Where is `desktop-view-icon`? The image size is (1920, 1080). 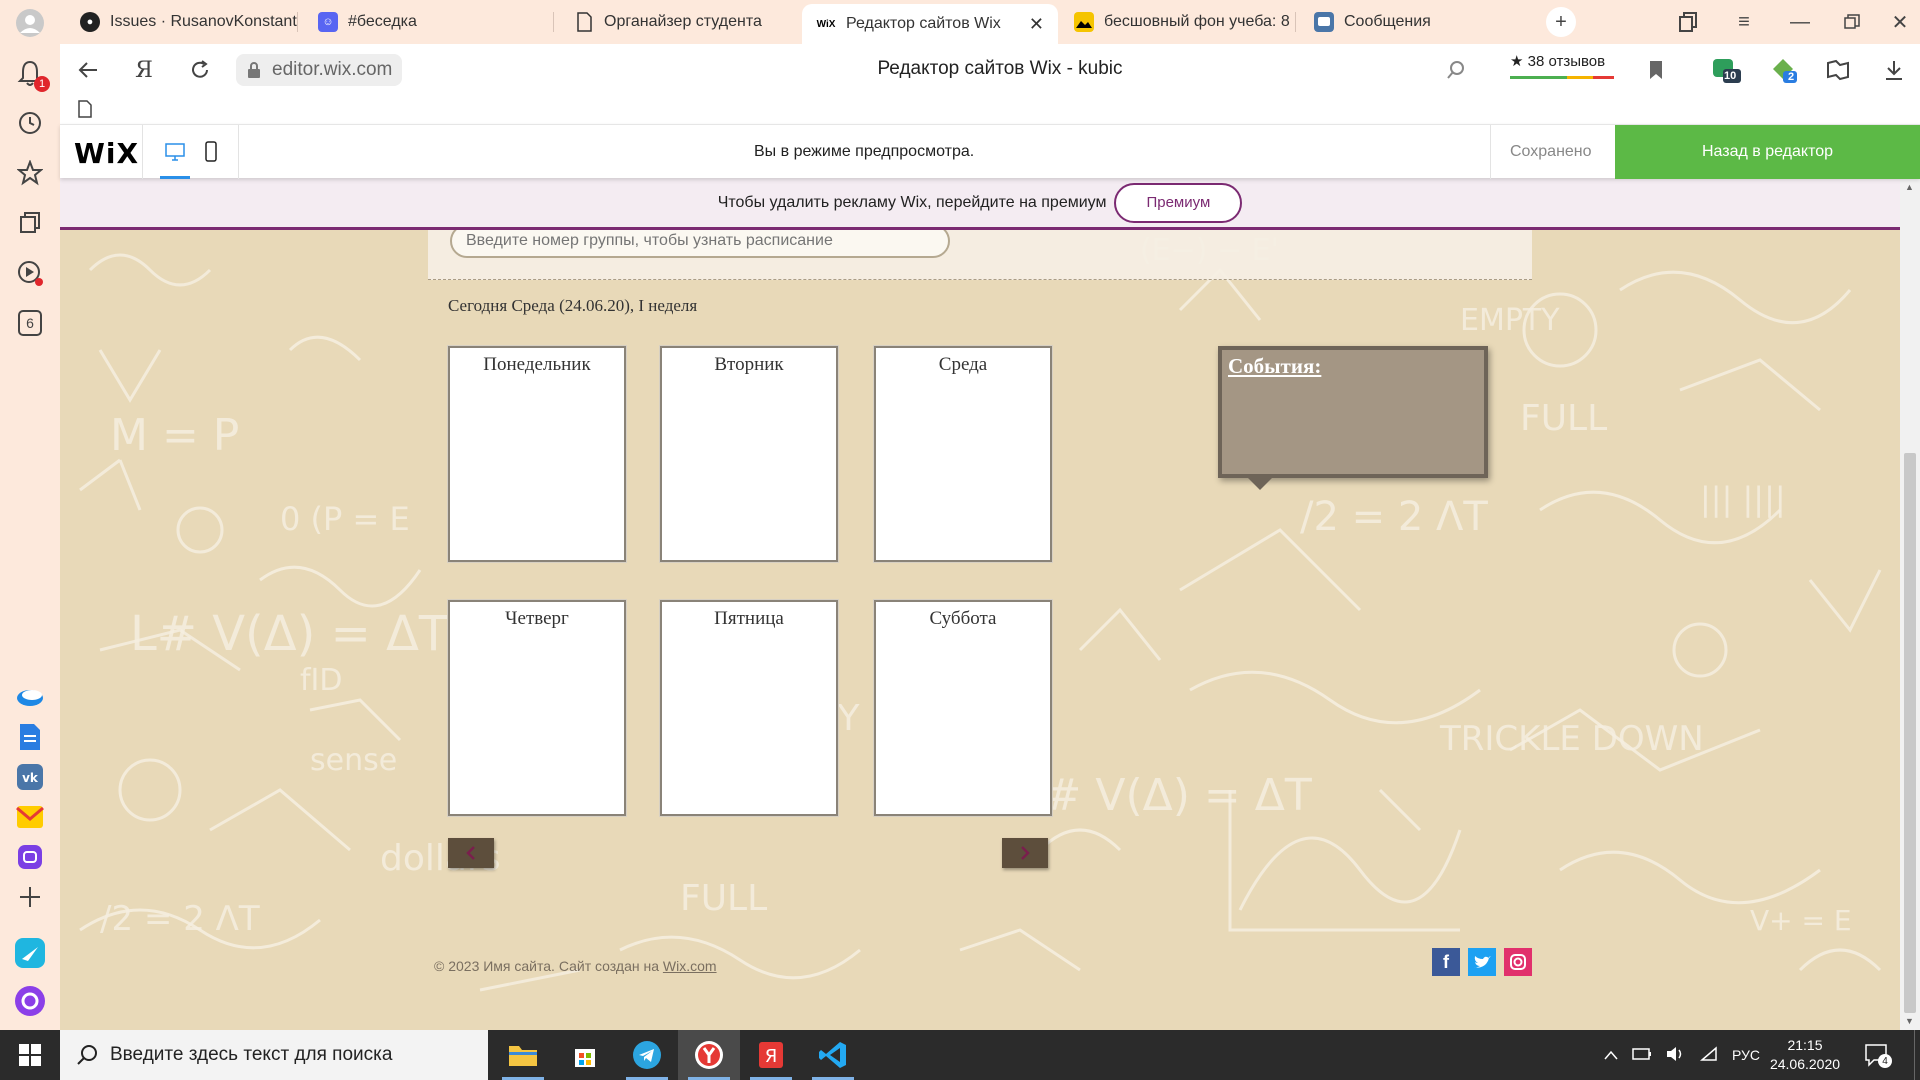 desktop-view-icon is located at coordinates (175, 159).